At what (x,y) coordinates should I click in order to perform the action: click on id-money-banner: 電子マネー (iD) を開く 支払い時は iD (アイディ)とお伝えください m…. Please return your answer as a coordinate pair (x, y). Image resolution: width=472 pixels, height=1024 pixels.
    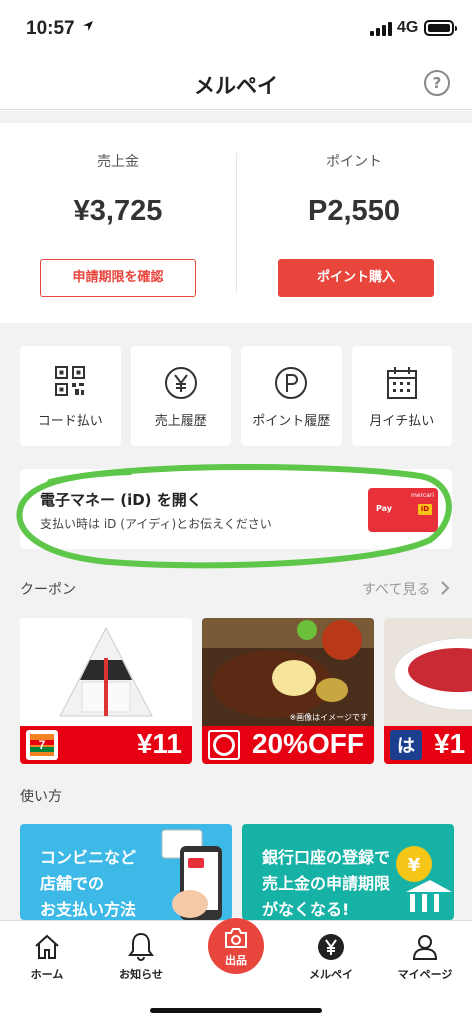
    Looking at the image, I should click on (236, 509).